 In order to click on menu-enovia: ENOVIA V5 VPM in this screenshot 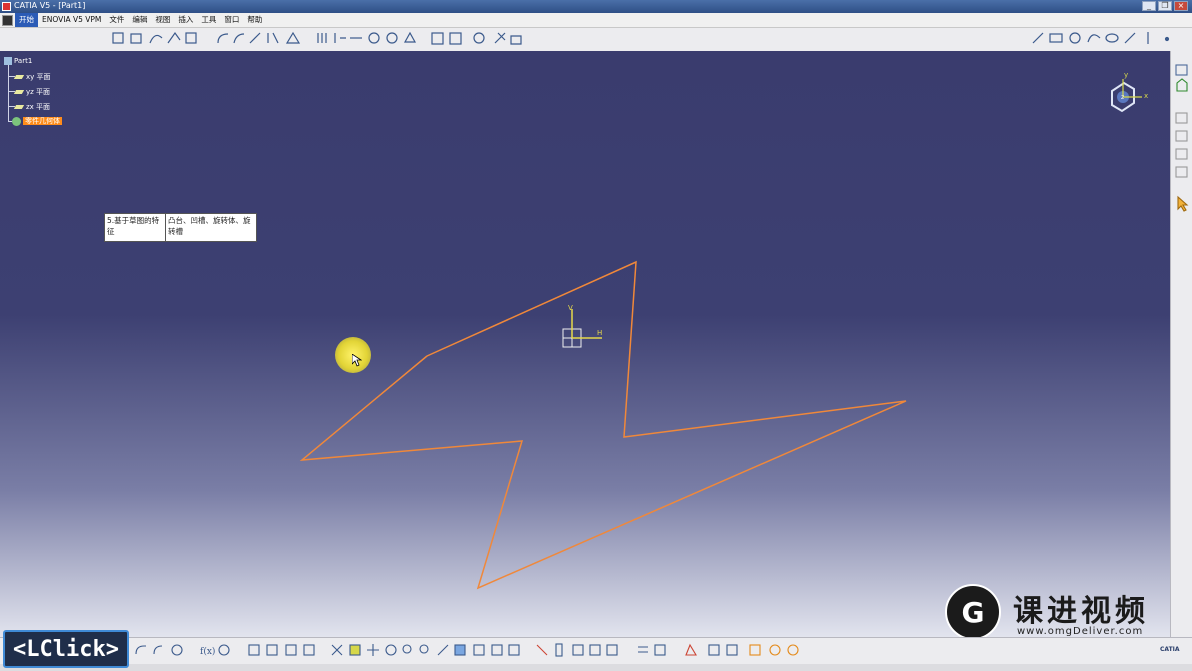, I will do `click(71, 20)`.